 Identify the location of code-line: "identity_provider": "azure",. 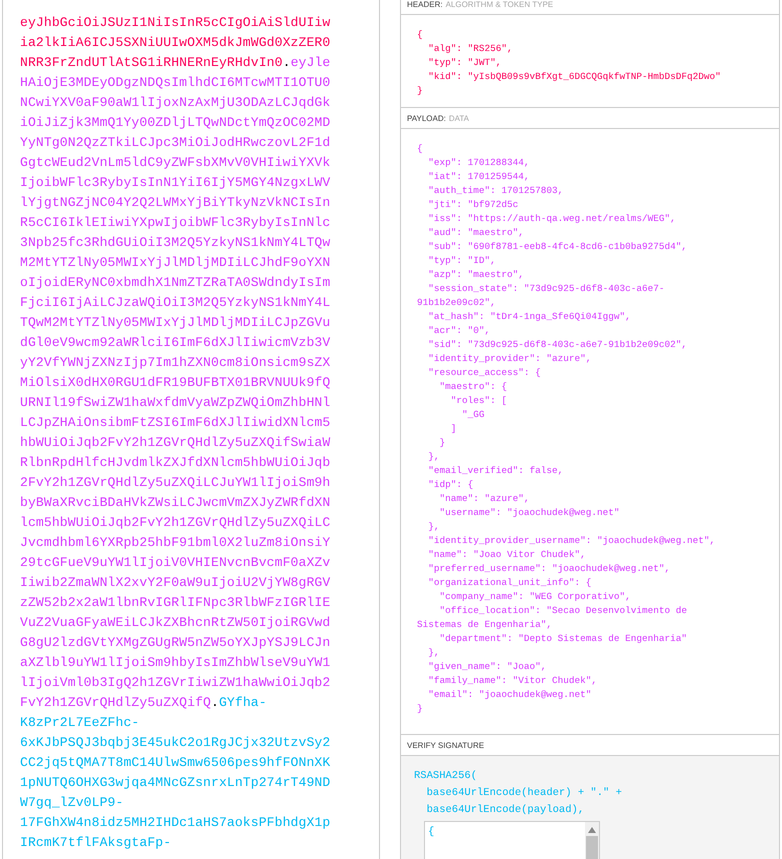
(509, 359).